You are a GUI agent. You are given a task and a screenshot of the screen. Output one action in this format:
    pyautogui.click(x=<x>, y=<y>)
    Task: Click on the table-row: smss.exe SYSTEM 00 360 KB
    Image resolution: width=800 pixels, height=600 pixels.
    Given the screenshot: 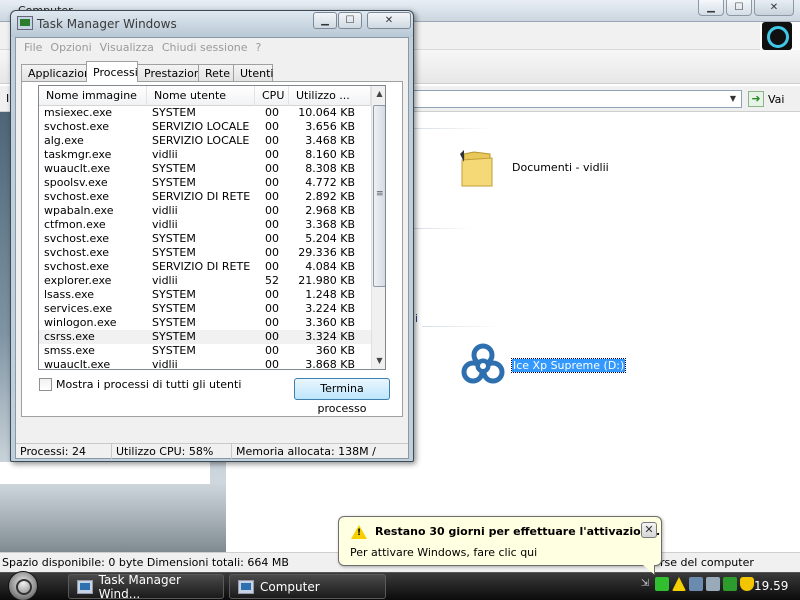 What is the action you would take?
    pyautogui.click(x=205, y=351)
    